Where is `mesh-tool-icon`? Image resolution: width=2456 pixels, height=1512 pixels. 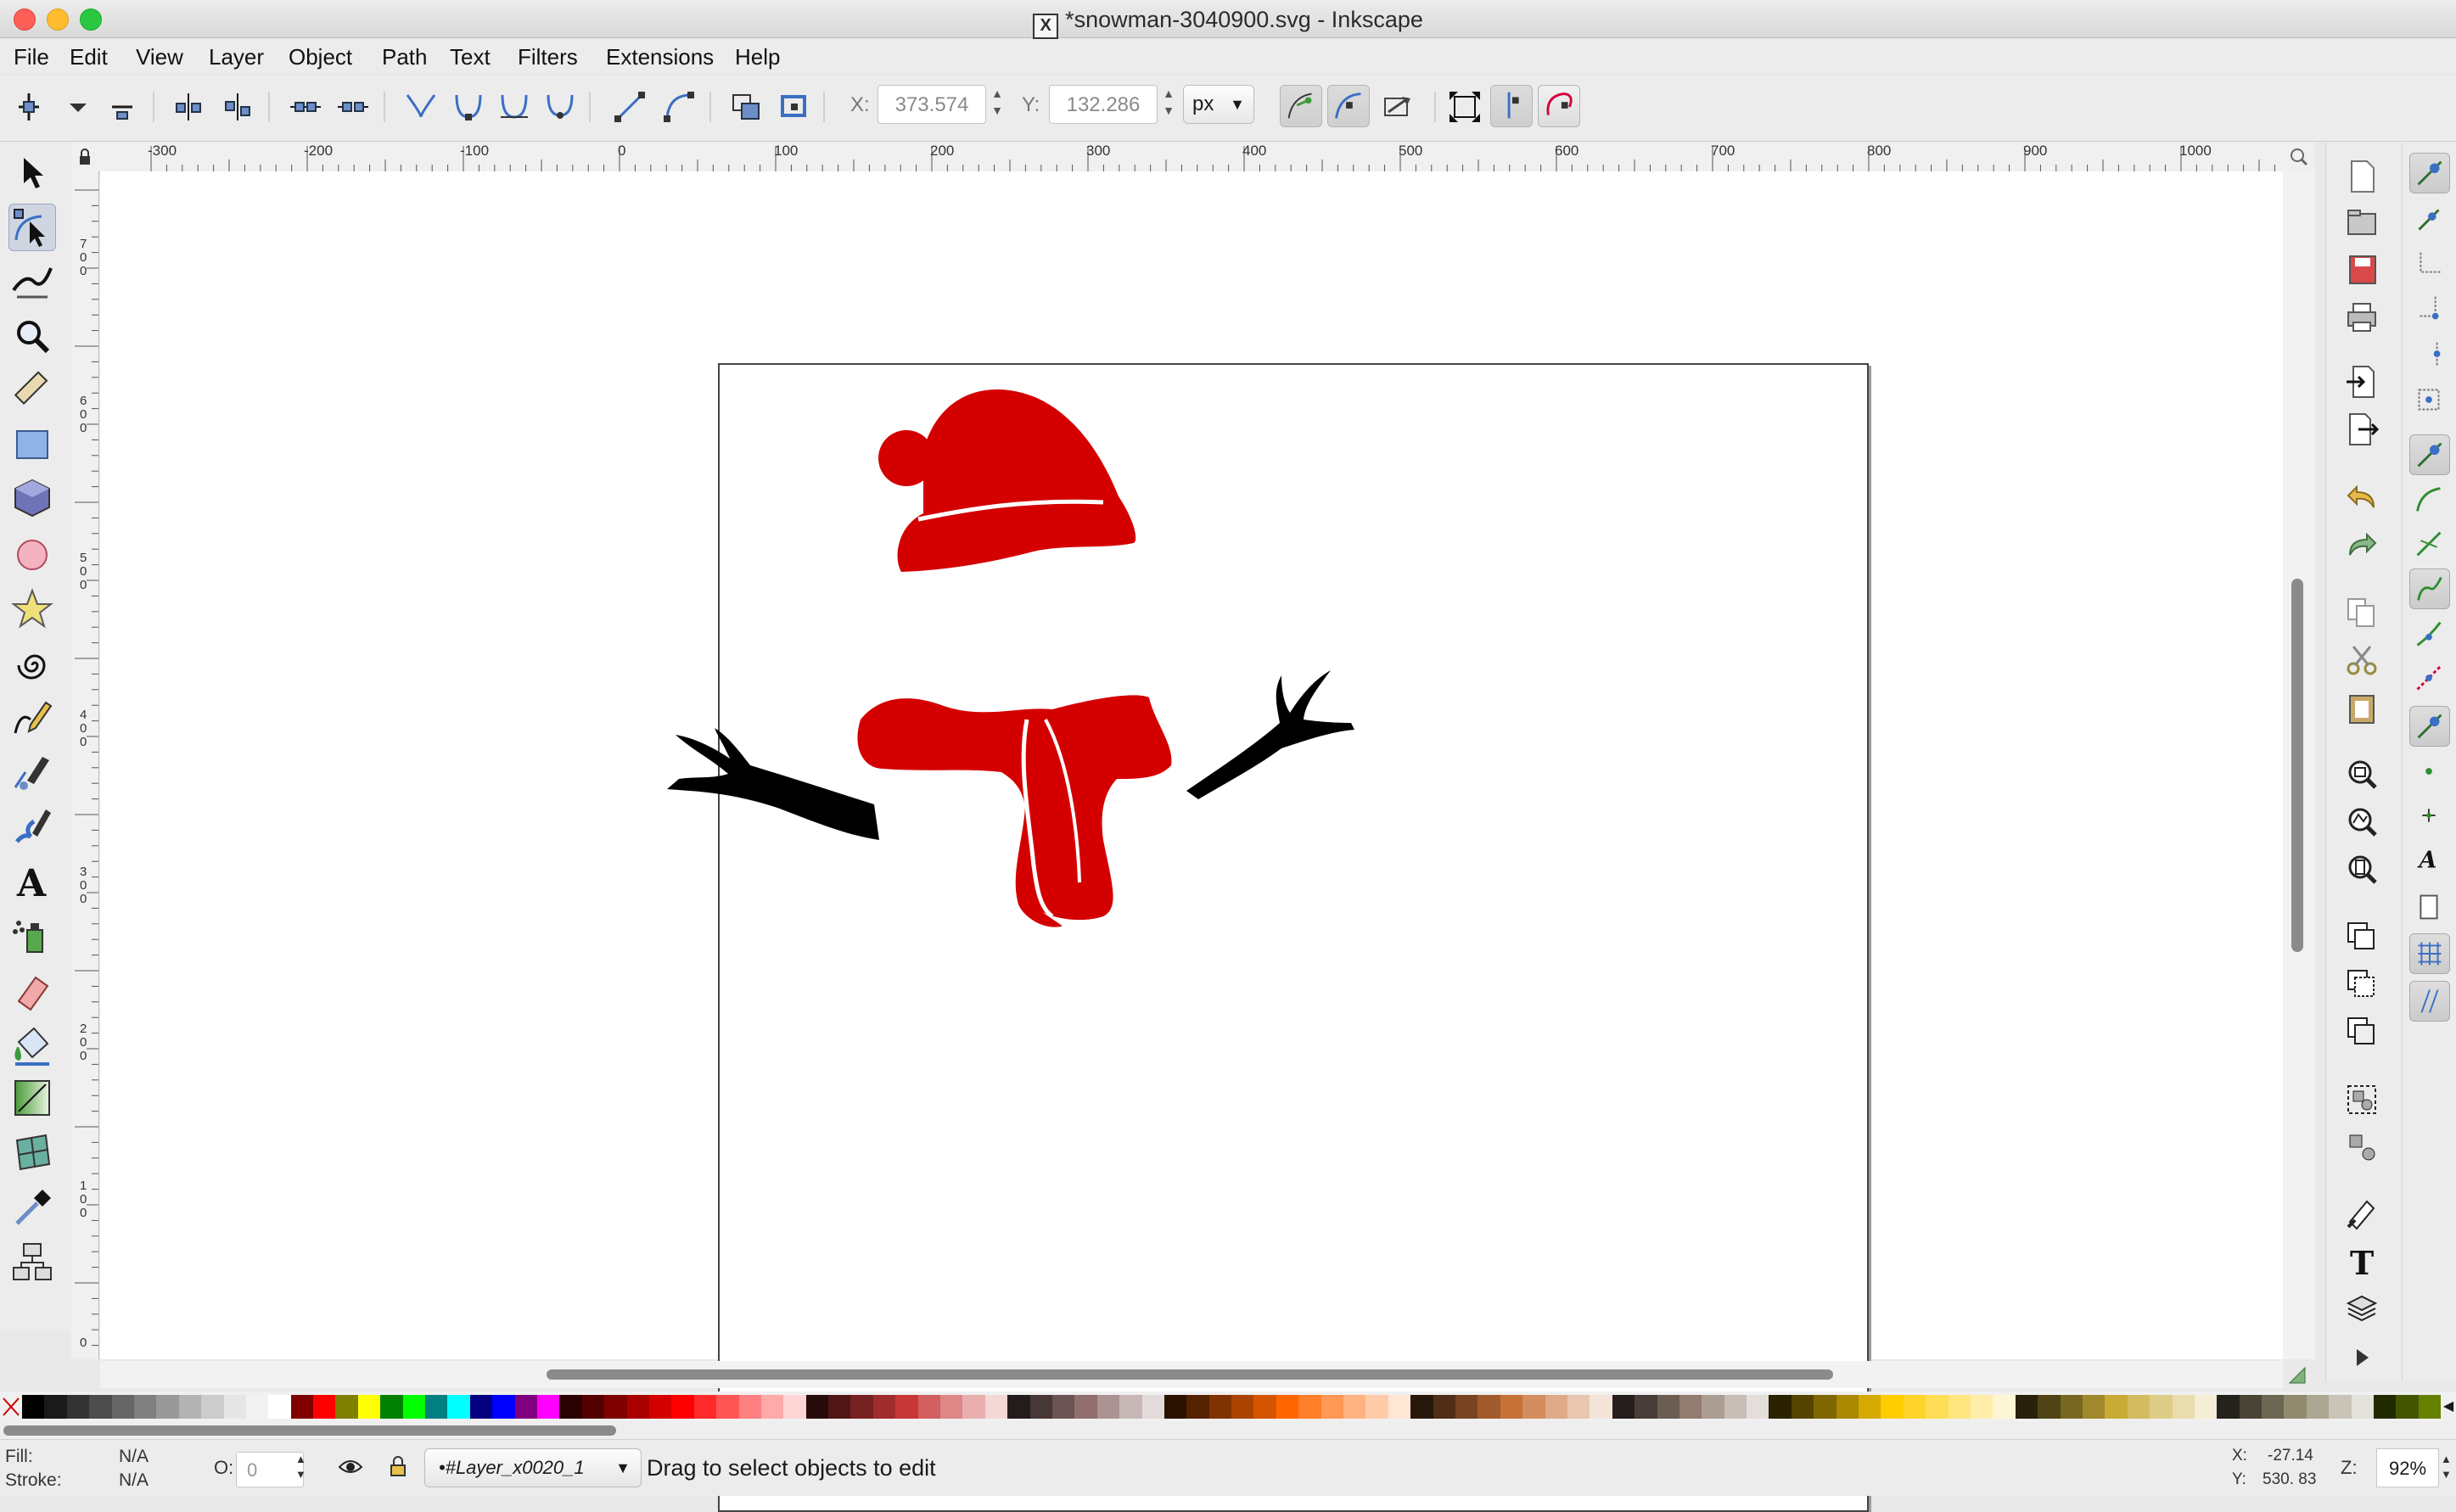 mesh-tool-icon is located at coordinates (32, 1152).